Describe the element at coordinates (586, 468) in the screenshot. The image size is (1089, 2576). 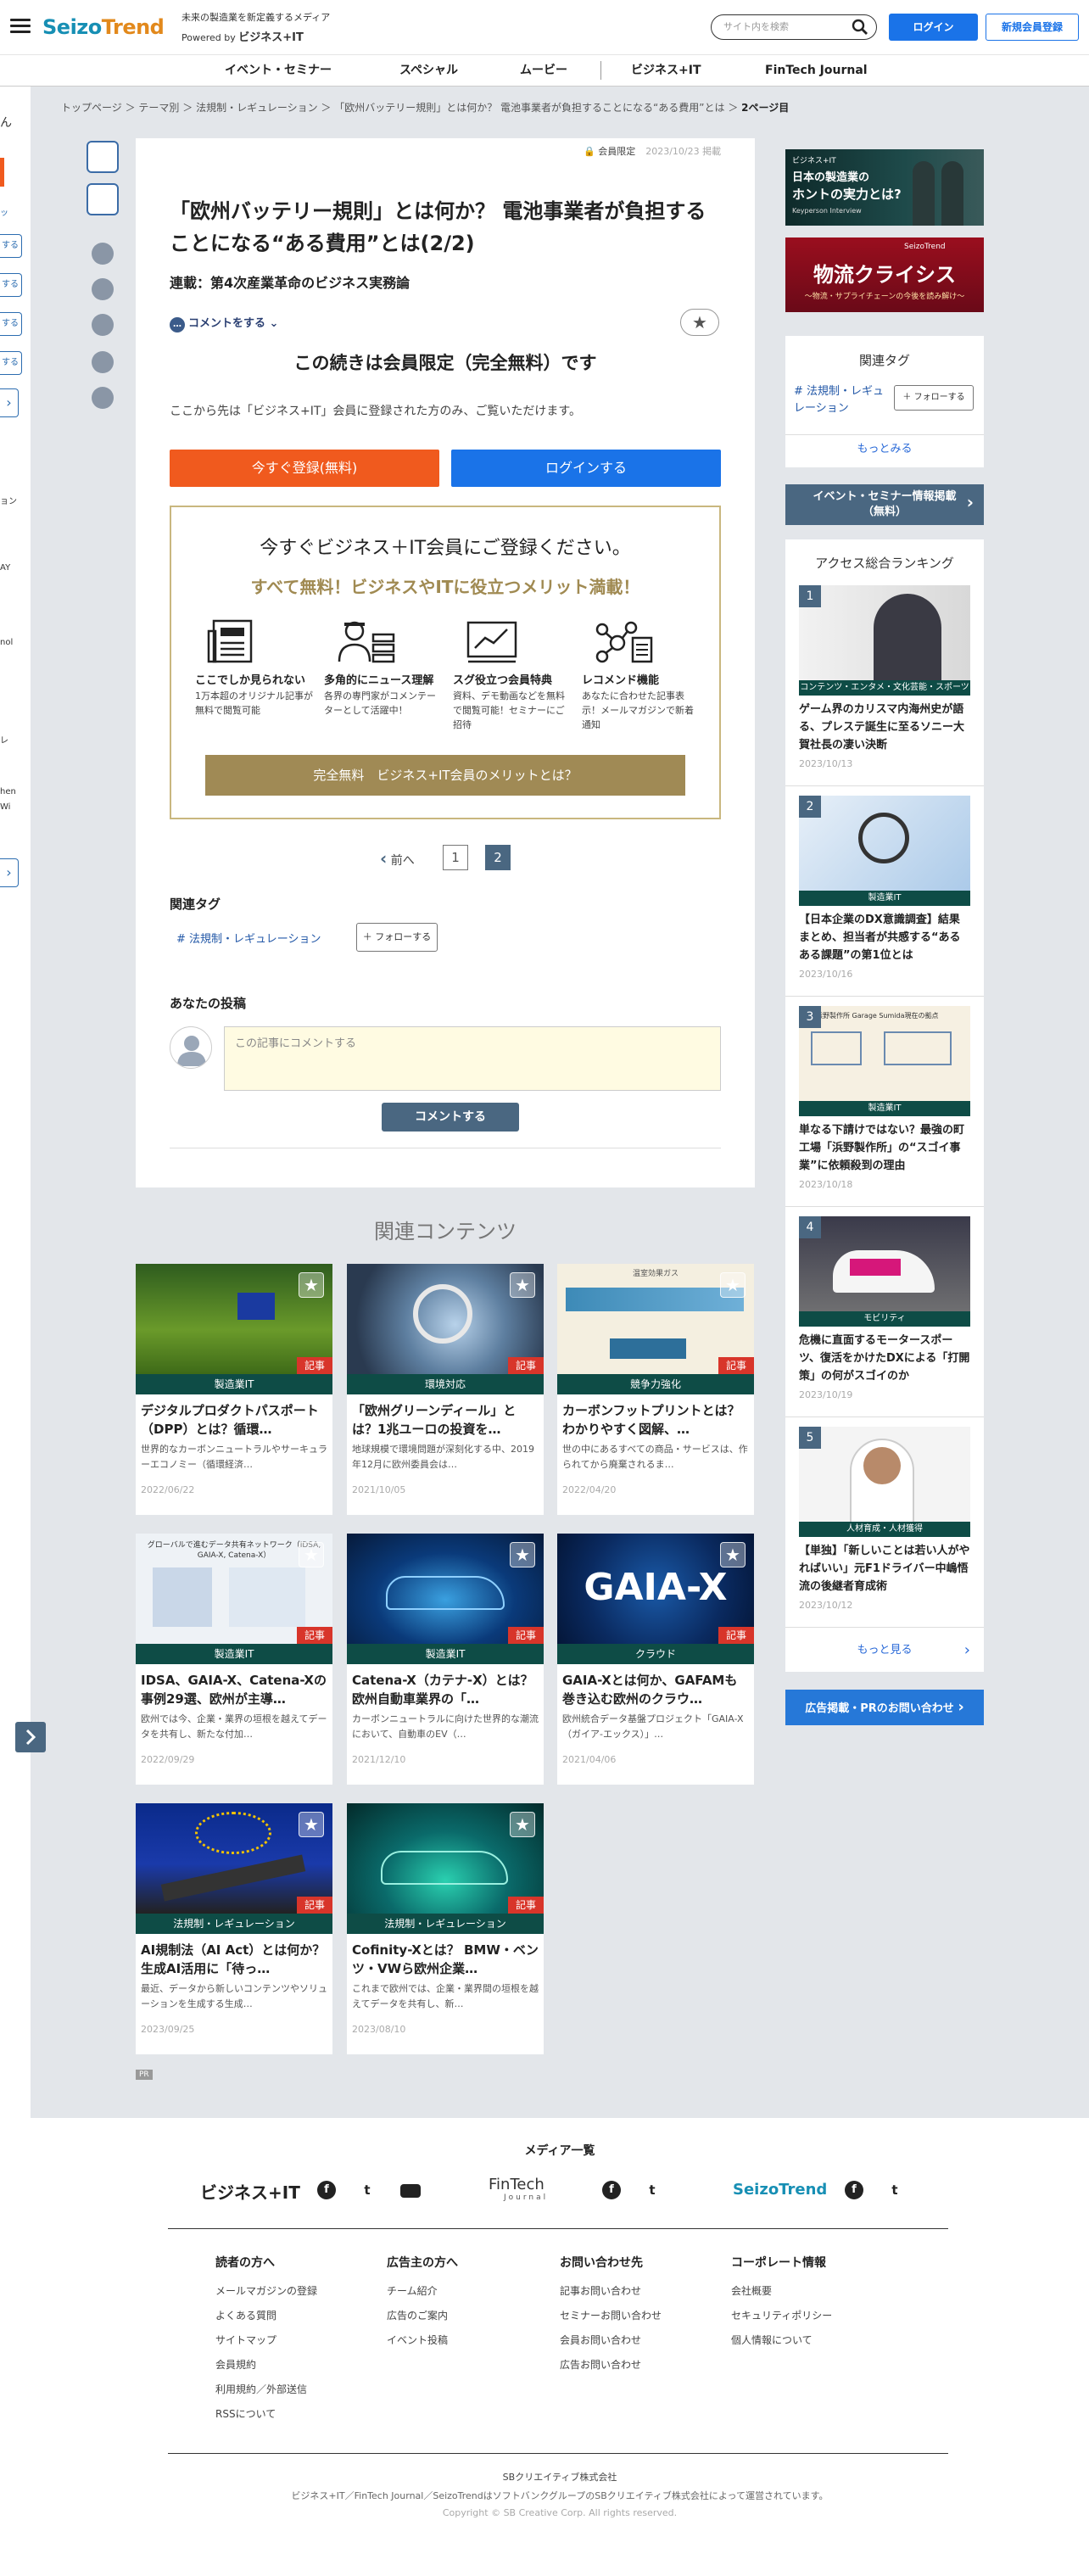
I see `login-now-button: ログインする` at that location.